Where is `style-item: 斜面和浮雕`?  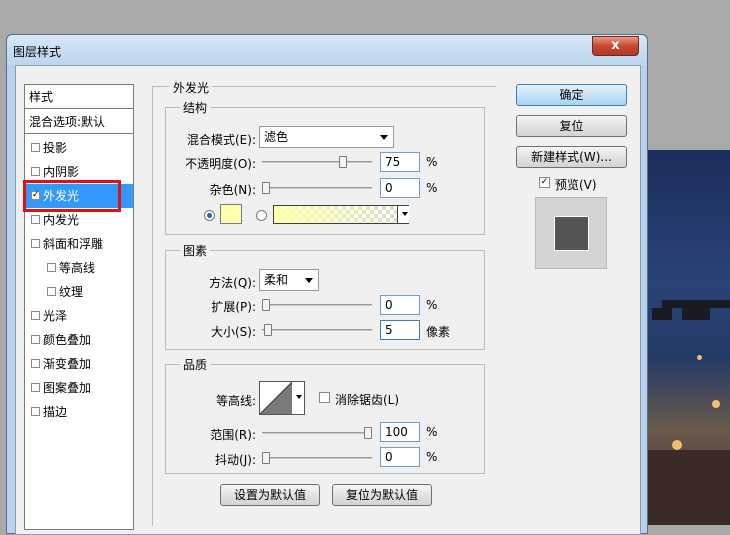
style-item: 斜面和浮雕 is located at coordinates (79, 244).